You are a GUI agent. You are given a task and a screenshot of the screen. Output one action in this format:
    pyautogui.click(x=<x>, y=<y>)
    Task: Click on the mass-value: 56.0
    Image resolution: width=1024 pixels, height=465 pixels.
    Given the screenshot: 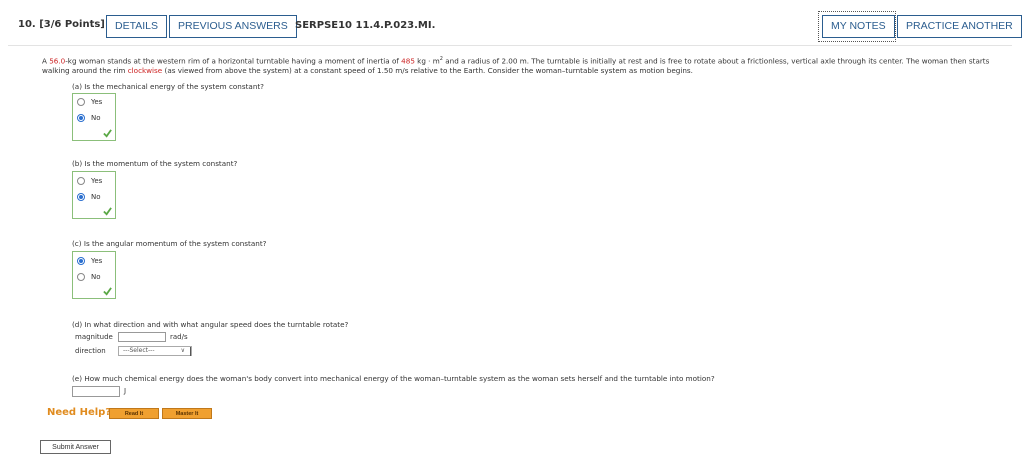 What is the action you would take?
    pyautogui.click(x=57, y=61)
    